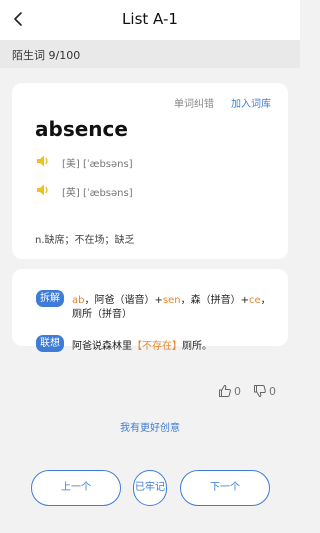 The width and height of the screenshot is (320, 533). What do you see at coordinates (251, 102) in the screenshot?
I see `add-to-wordbook-link: 加入词库` at bounding box center [251, 102].